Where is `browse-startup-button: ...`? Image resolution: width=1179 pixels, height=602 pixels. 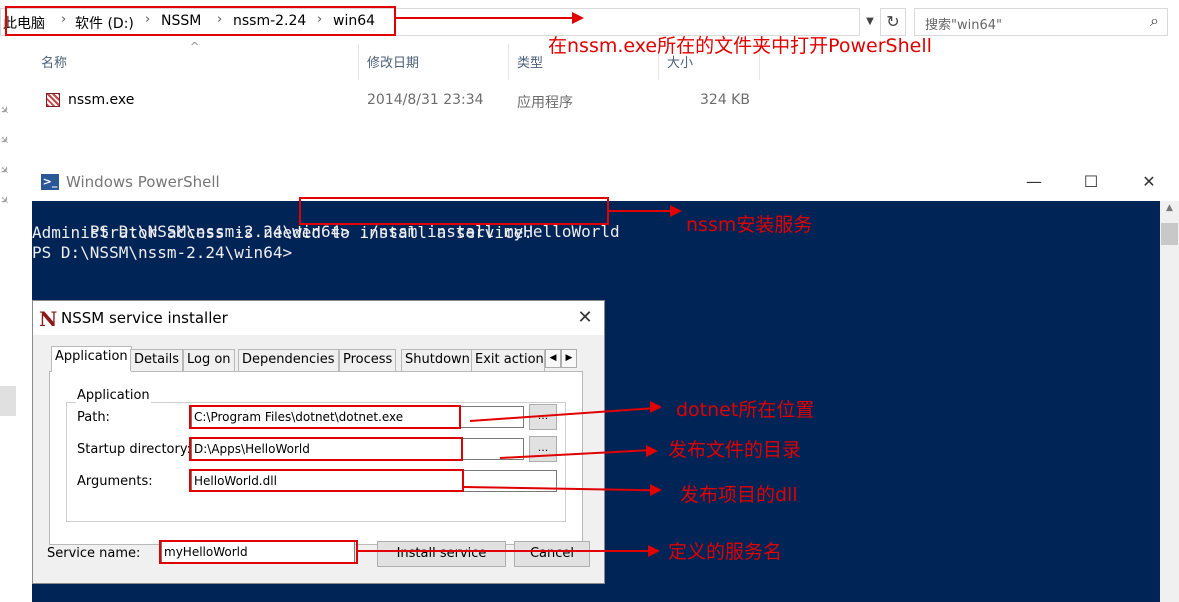
browse-startup-button: ... is located at coordinates (543, 449).